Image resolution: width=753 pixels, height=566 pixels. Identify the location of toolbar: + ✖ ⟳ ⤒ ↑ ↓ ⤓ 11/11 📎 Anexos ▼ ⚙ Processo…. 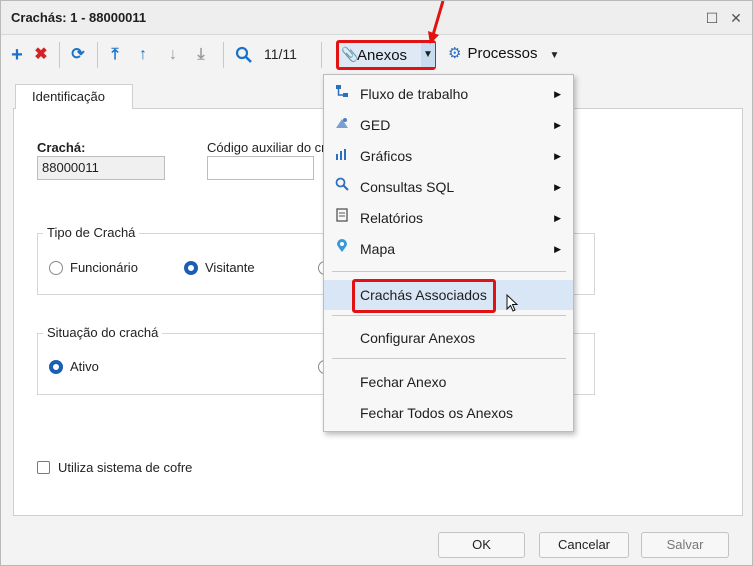
(376, 55).